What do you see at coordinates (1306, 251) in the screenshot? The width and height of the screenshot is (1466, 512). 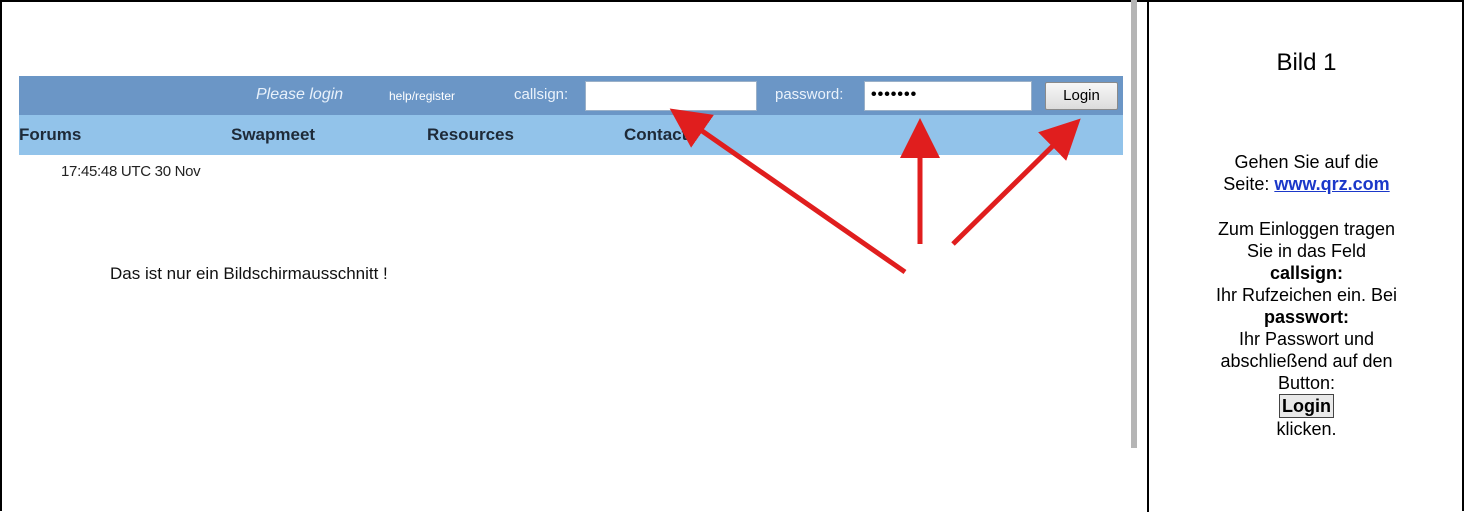 I see `step-2-line-2: Sie in das Feld` at bounding box center [1306, 251].